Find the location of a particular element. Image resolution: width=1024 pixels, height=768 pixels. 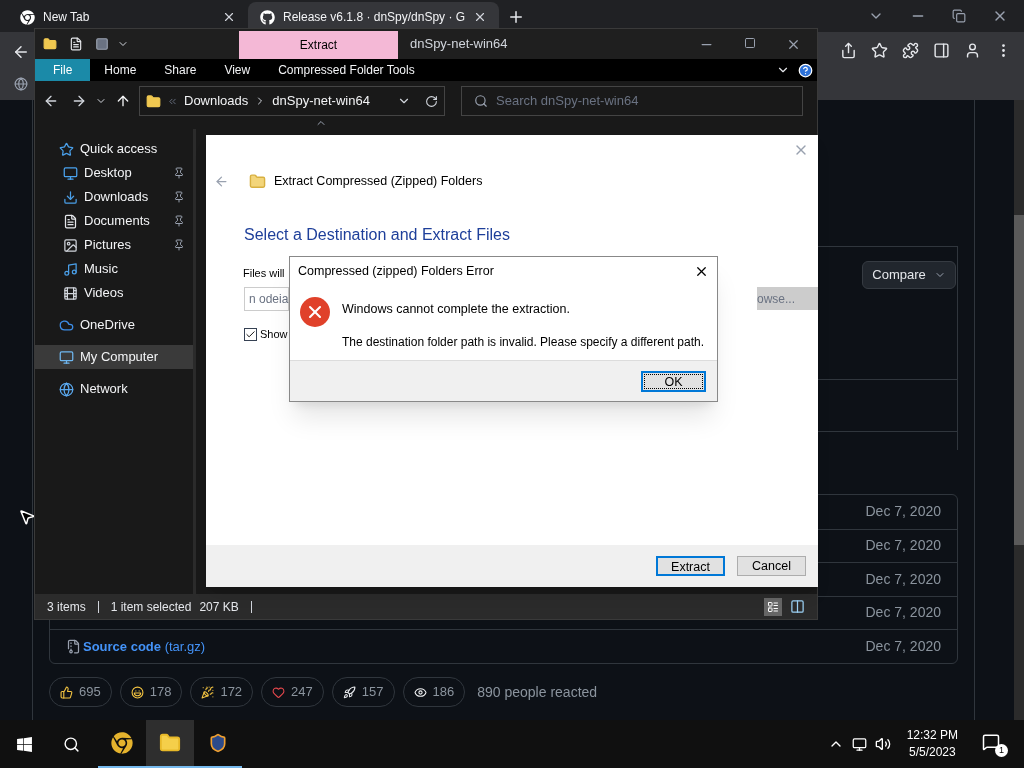

dialog-button: Cancel is located at coordinates (771, 566).